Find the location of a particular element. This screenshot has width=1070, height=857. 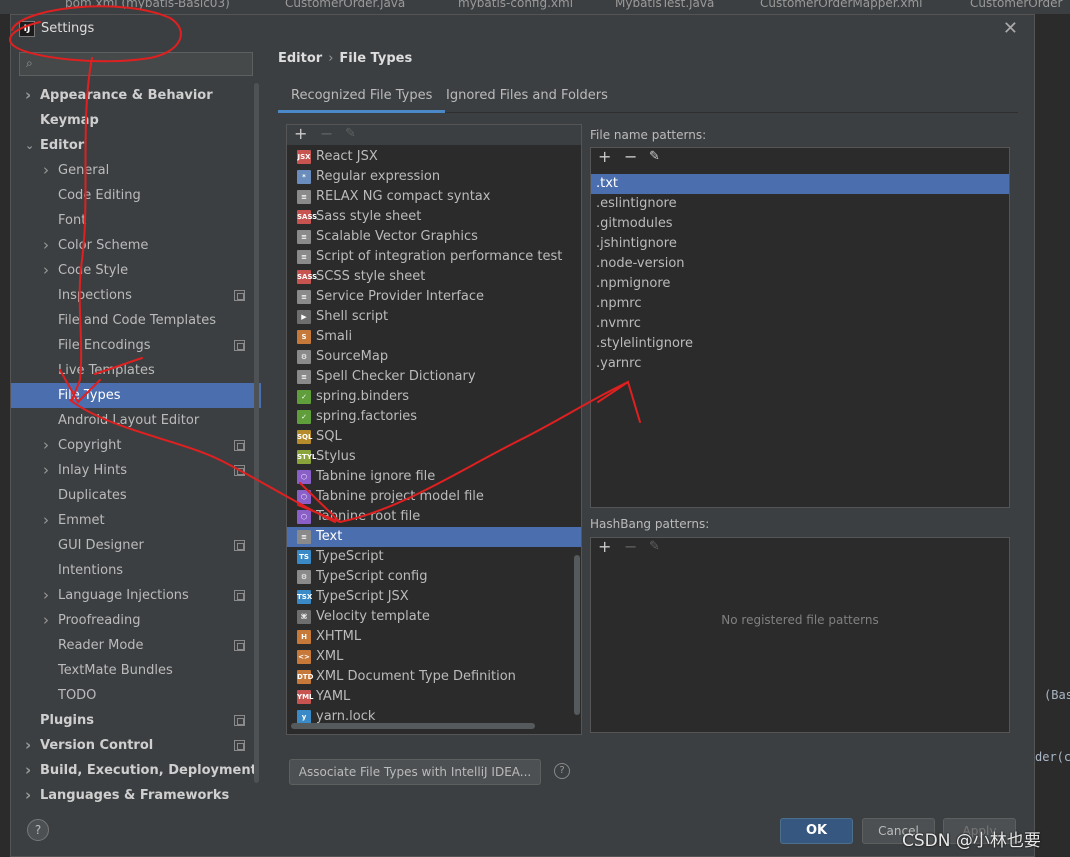

sidebar-item-live-templates: Live Templates is located at coordinates (136, 370).